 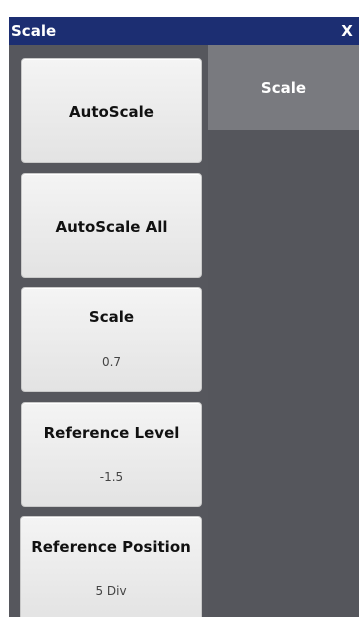 I want to click on reference-level-value: -1.5, so click(x=111, y=477).